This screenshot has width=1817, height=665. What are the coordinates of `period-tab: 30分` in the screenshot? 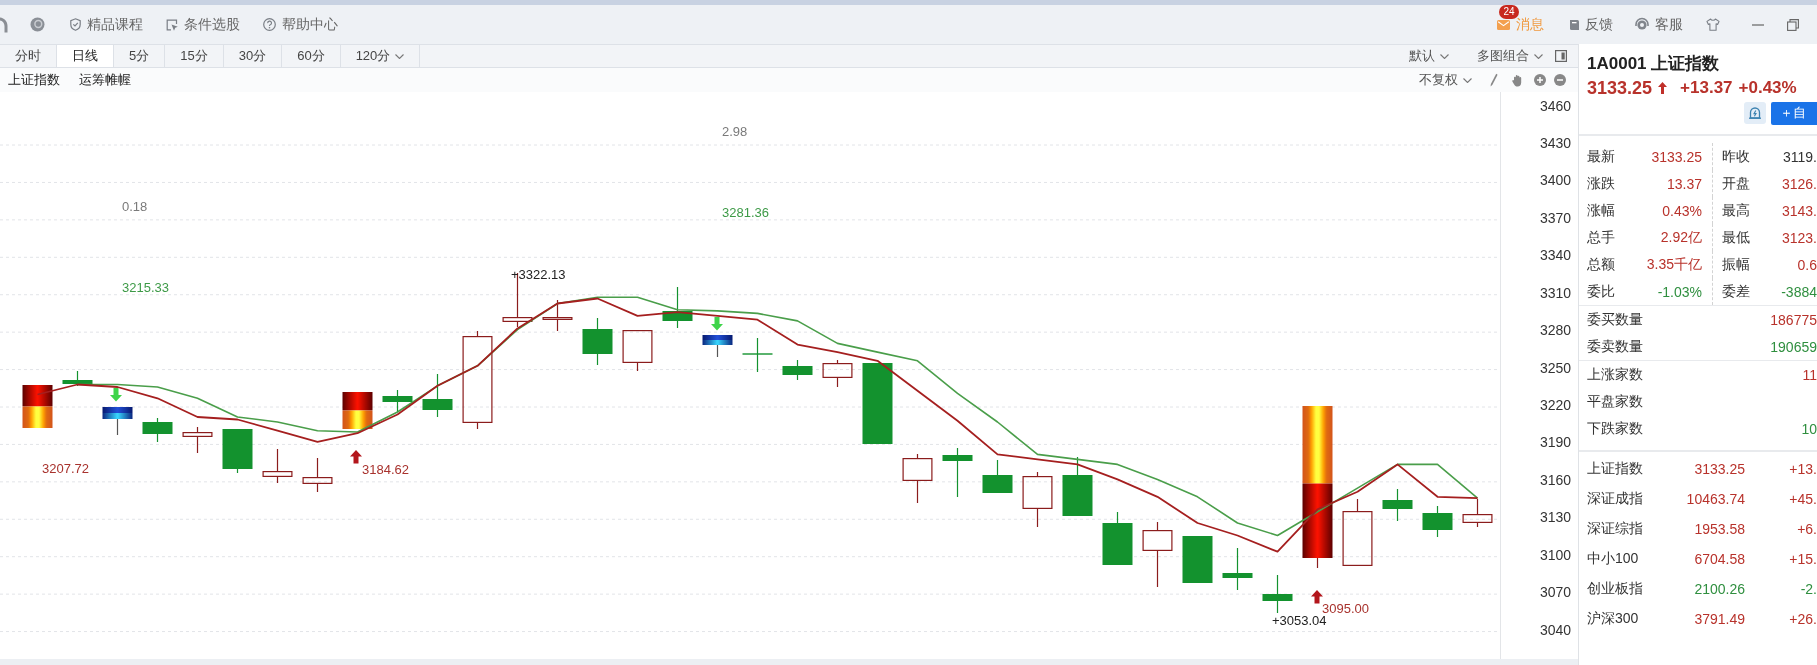 It's located at (253, 56).